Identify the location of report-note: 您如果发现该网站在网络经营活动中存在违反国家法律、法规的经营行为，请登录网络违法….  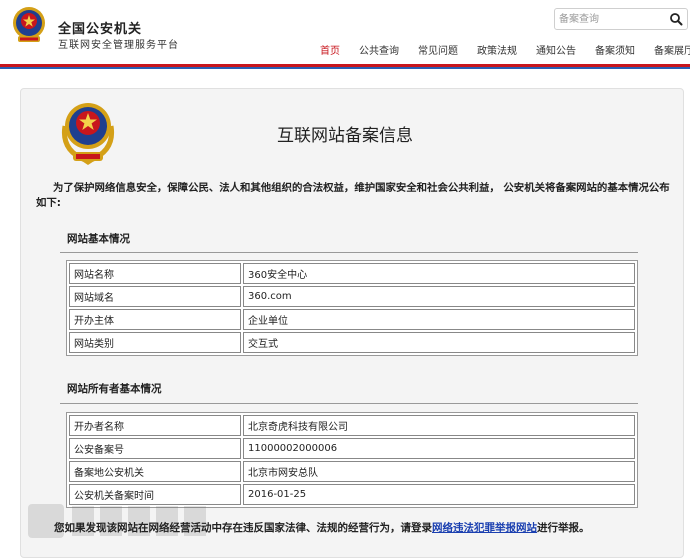
(322, 527).